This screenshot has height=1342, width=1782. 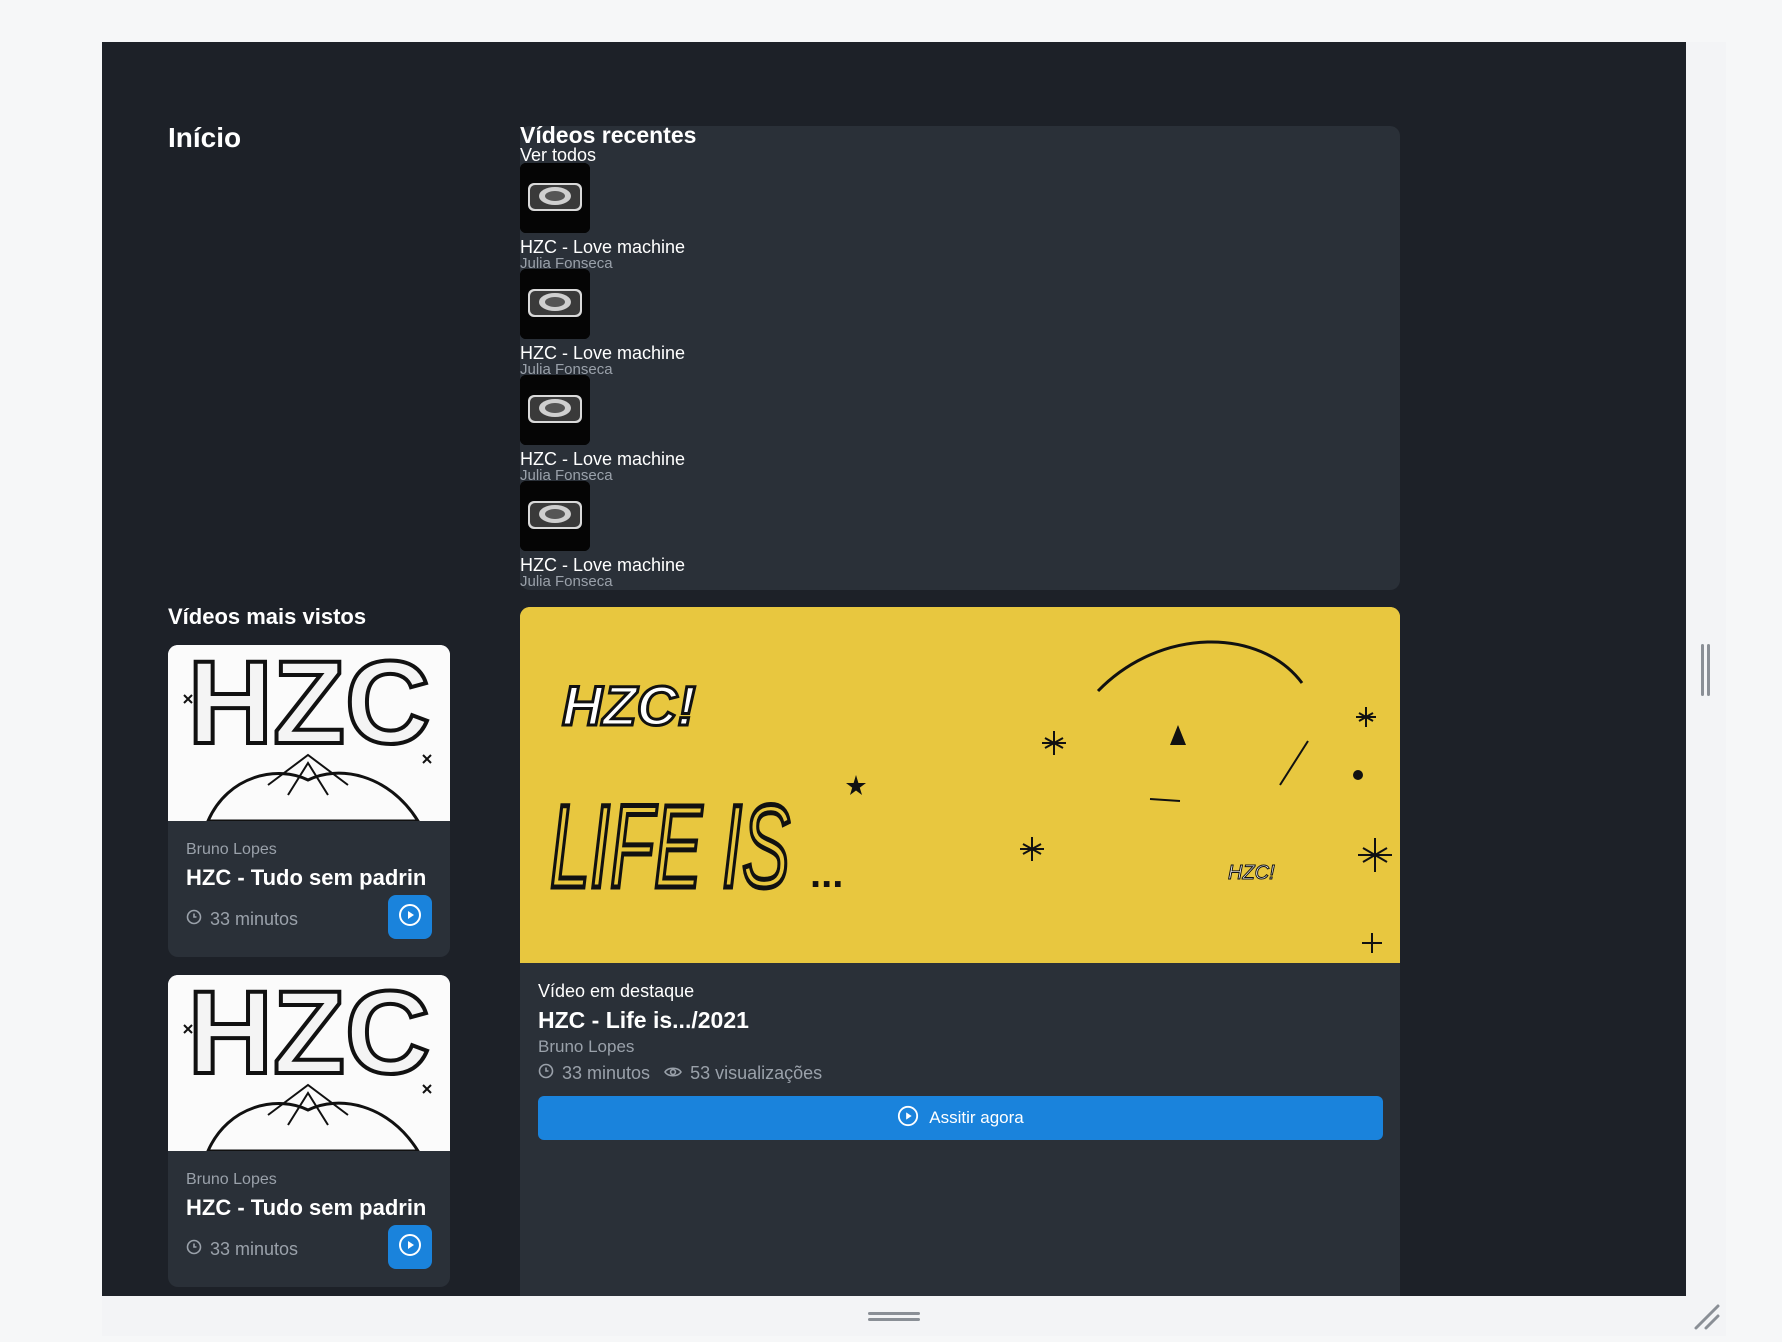 I want to click on recent-video-author: Julia Fonseca, so click(x=566, y=581).